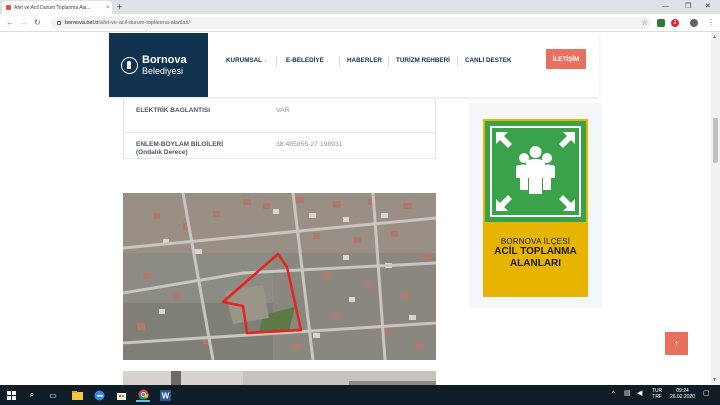  I want to click on poster-sign, so click(535, 171).